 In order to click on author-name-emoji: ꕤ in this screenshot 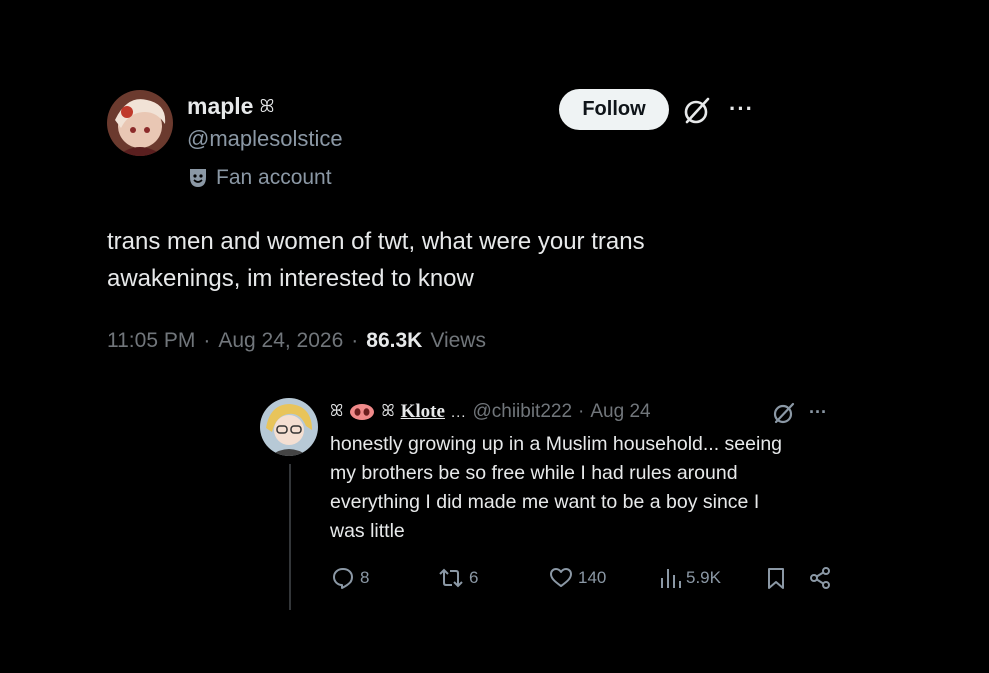, I will do `click(267, 106)`.